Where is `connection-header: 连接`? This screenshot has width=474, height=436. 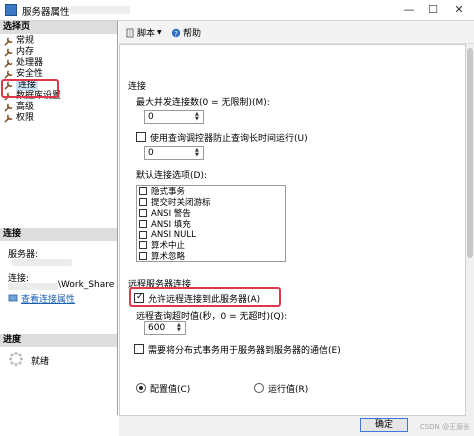 connection-header: 连接 is located at coordinates (58, 234).